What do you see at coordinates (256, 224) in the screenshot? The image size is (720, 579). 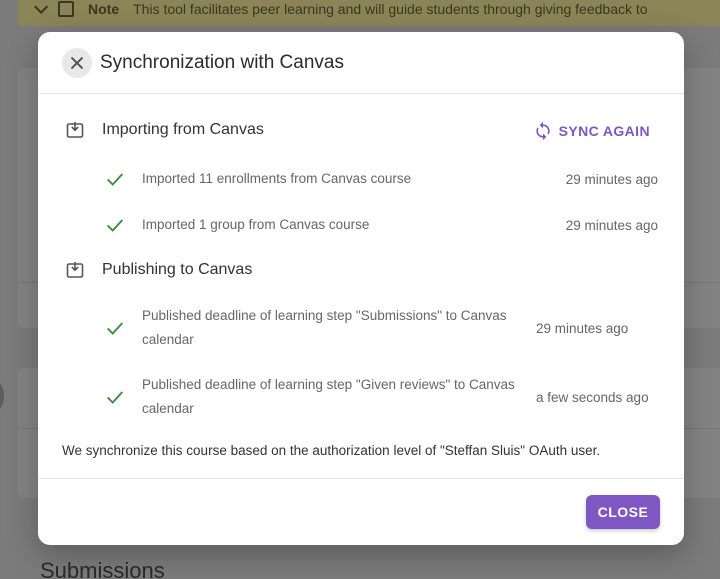 I see `item-text: Imported 1 group from Canvas course` at bounding box center [256, 224].